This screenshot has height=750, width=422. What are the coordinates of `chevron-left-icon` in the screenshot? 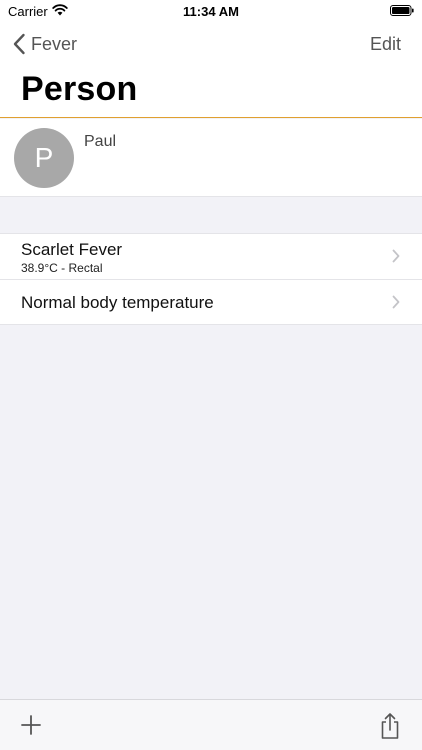 It's located at (19, 44).